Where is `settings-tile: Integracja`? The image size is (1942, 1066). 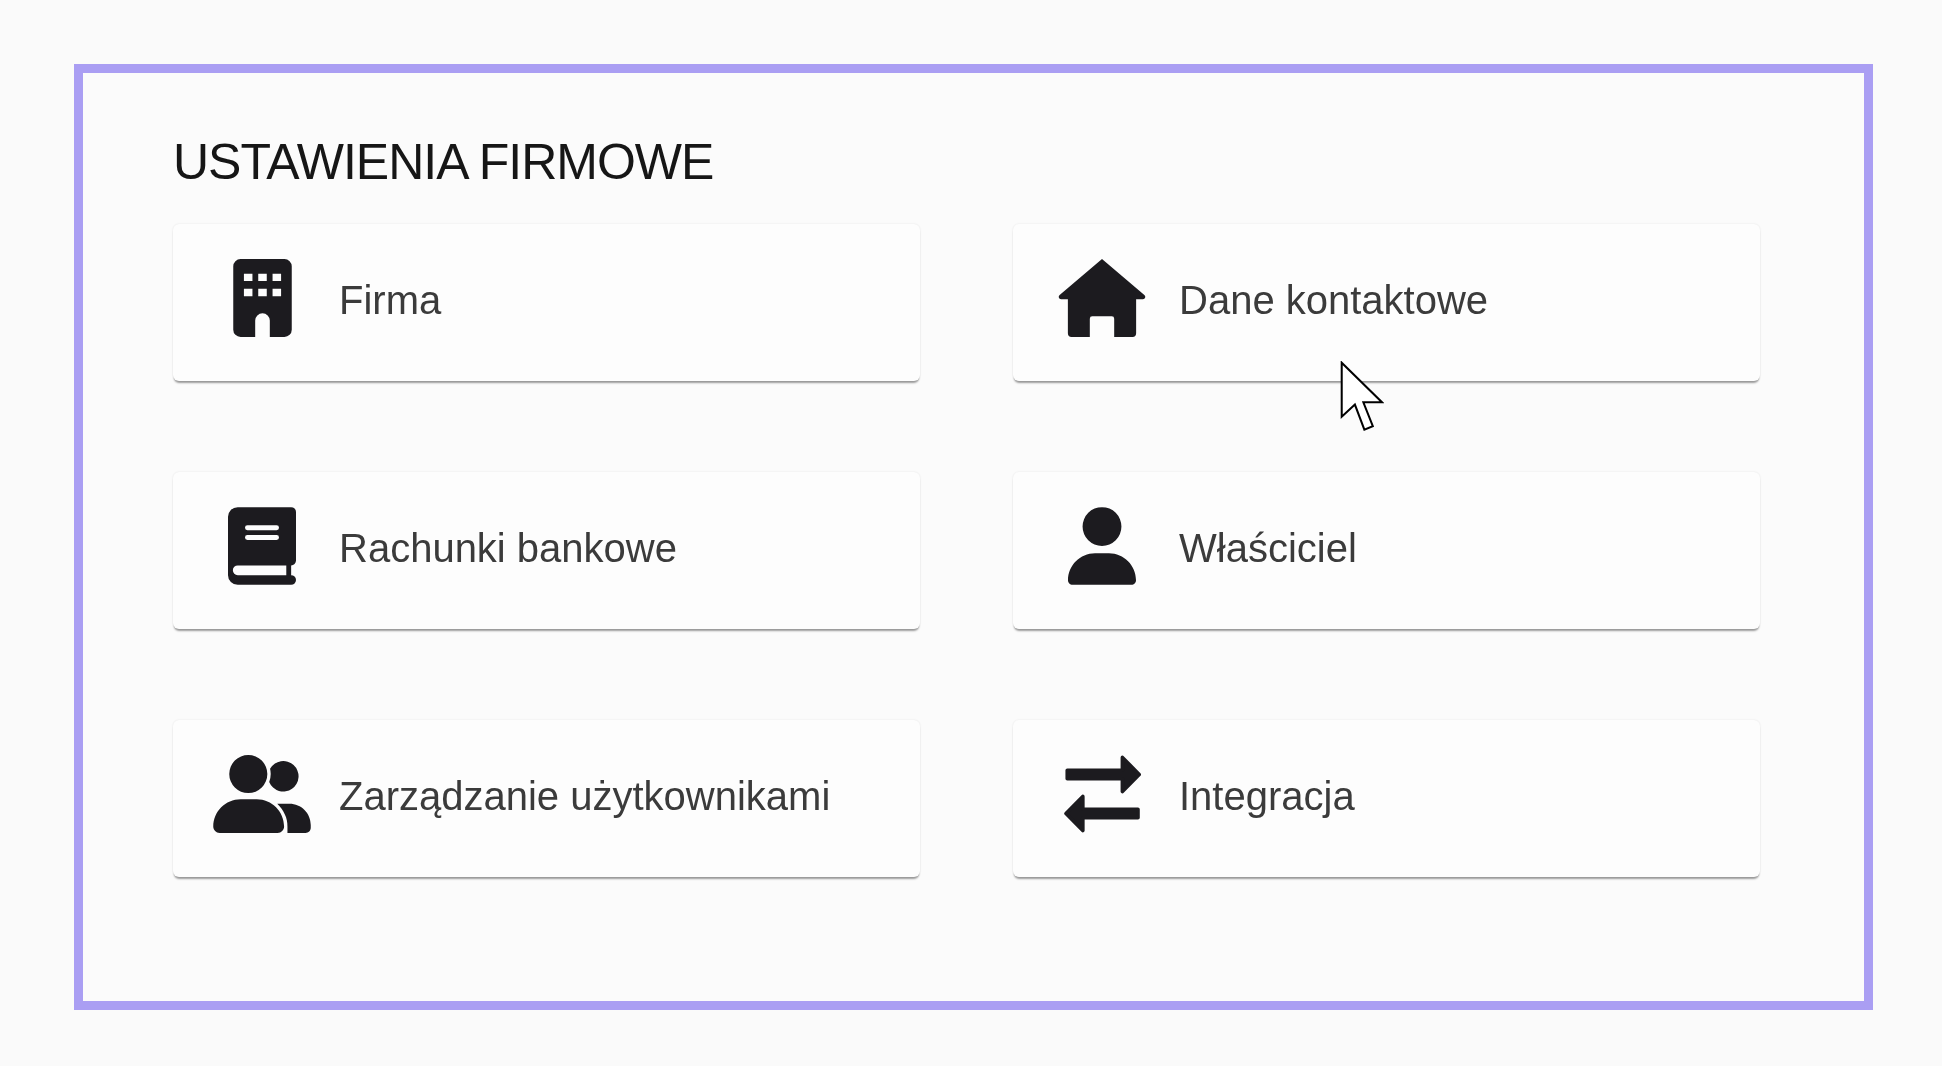
settings-tile: Integracja is located at coordinates (1386, 798).